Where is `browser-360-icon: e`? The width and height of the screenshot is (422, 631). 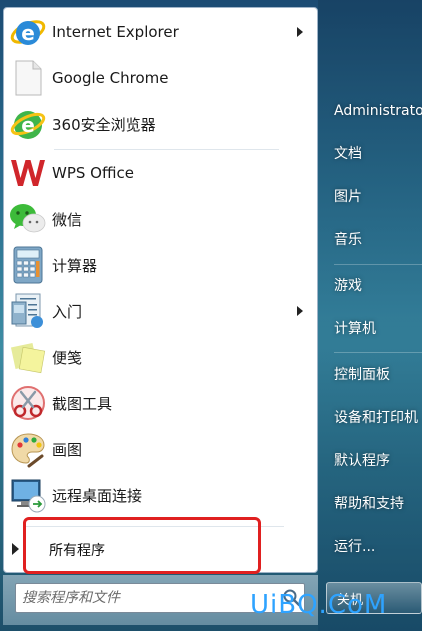
browser-360-icon: e is located at coordinates (28, 124).